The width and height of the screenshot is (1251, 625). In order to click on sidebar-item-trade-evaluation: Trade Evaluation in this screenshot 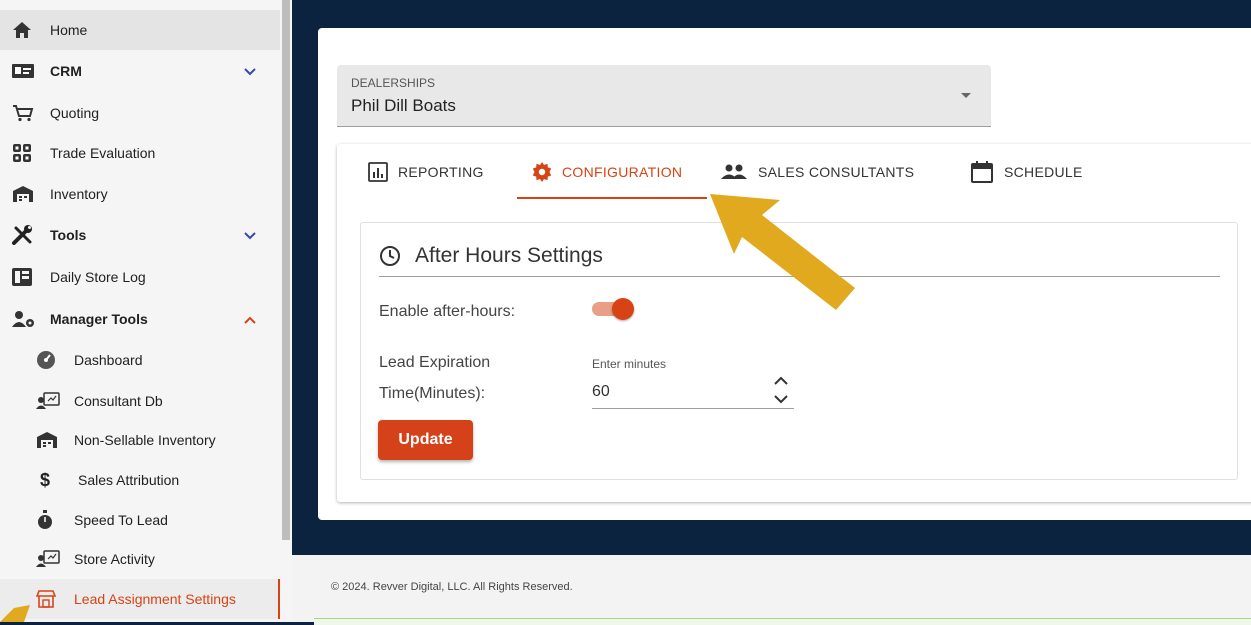, I will do `click(140, 153)`.